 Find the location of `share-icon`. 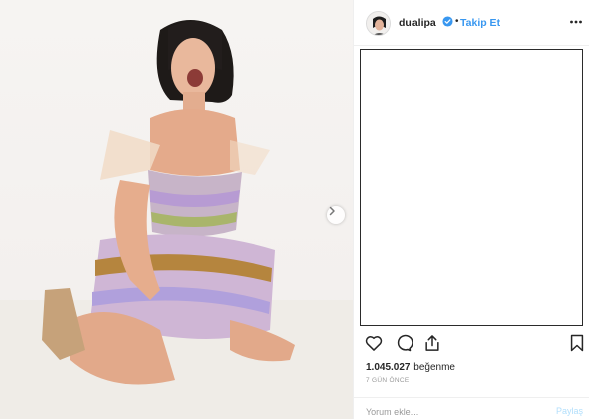

share-icon is located at coordinates (432, 343).